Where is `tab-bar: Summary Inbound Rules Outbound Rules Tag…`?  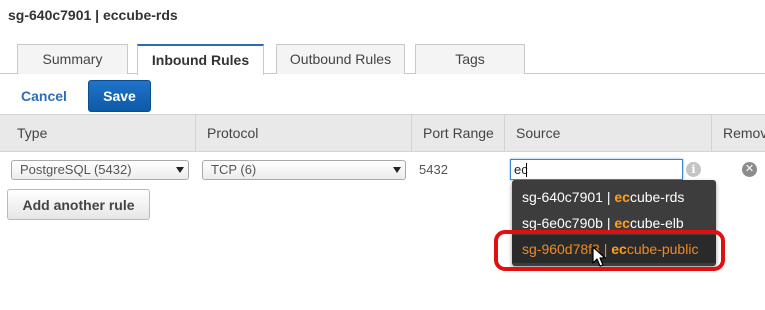 tab-bar: Summary Inbound Rules Outbound Rules Tag… is located at coordinates (382, 59).